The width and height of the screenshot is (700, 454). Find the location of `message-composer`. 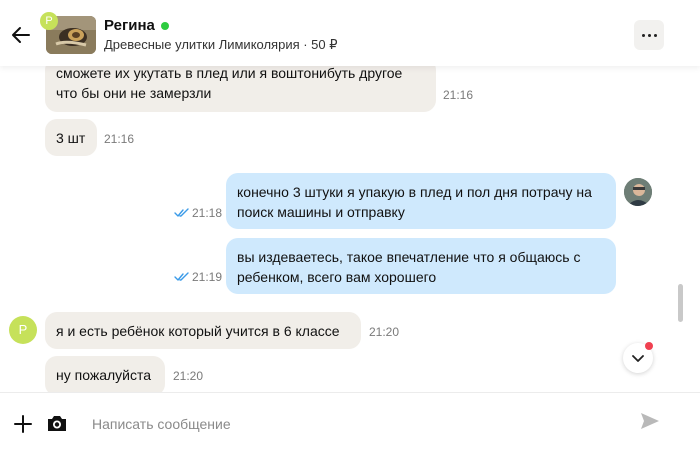

message-composer is located at coordinates (350, 423).